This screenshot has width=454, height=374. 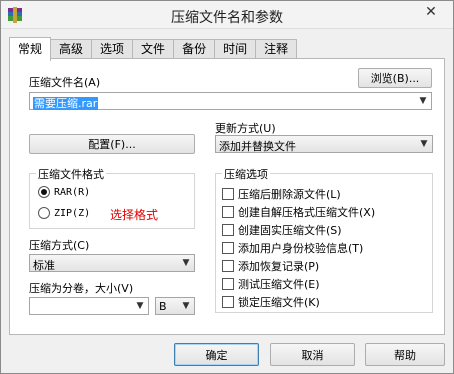 What do you see at coordinates (65, 82) in the screenshot?
I see `archive-name-label: 压缩文件名(A)` at bounding box center [65, 82].